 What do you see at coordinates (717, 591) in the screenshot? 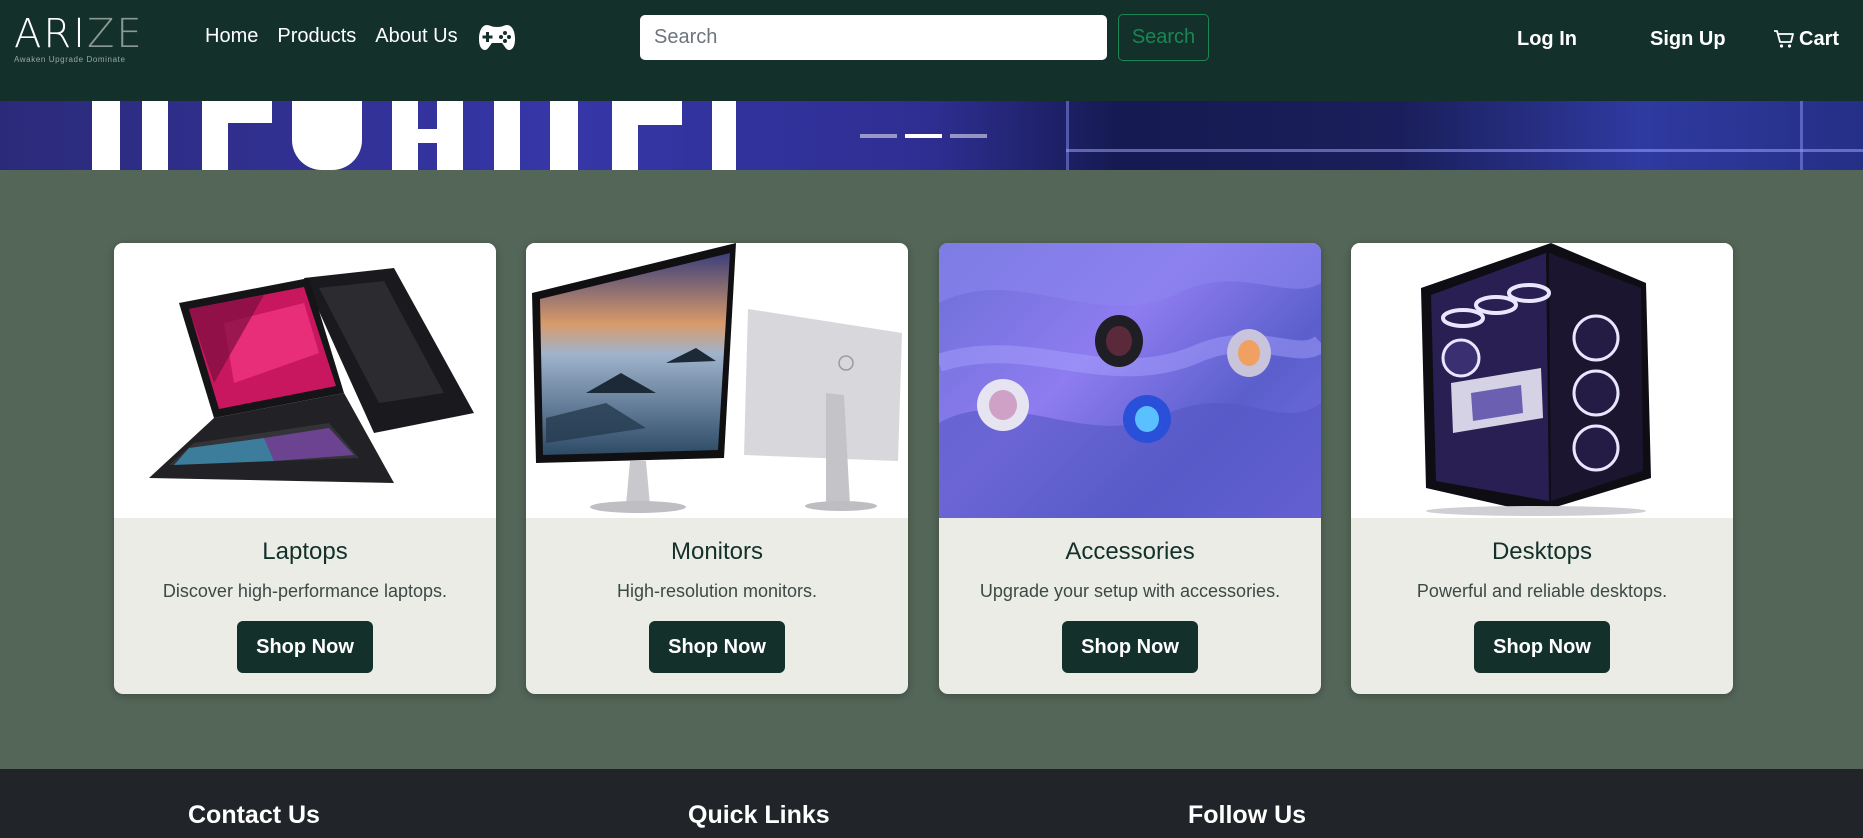
I see `card-description: High-resolution monitors.` at bounding box center [717, 591].